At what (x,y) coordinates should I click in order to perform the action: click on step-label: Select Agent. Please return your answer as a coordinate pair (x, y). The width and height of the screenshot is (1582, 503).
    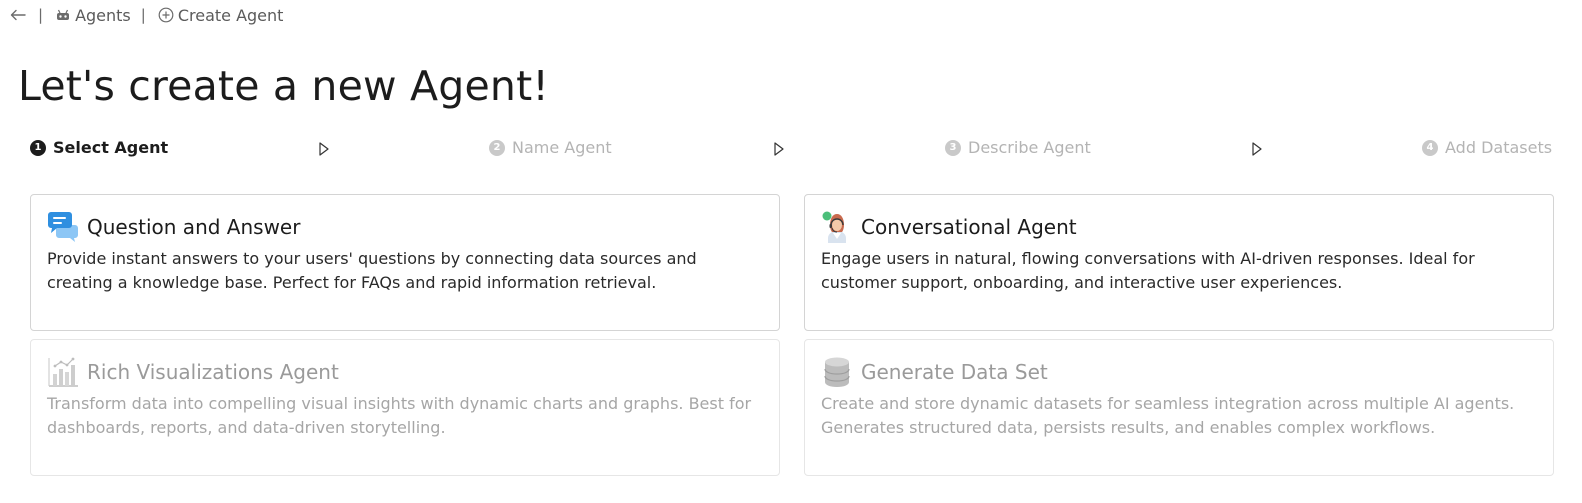
    Looking at the image, I should click on (111, 147).